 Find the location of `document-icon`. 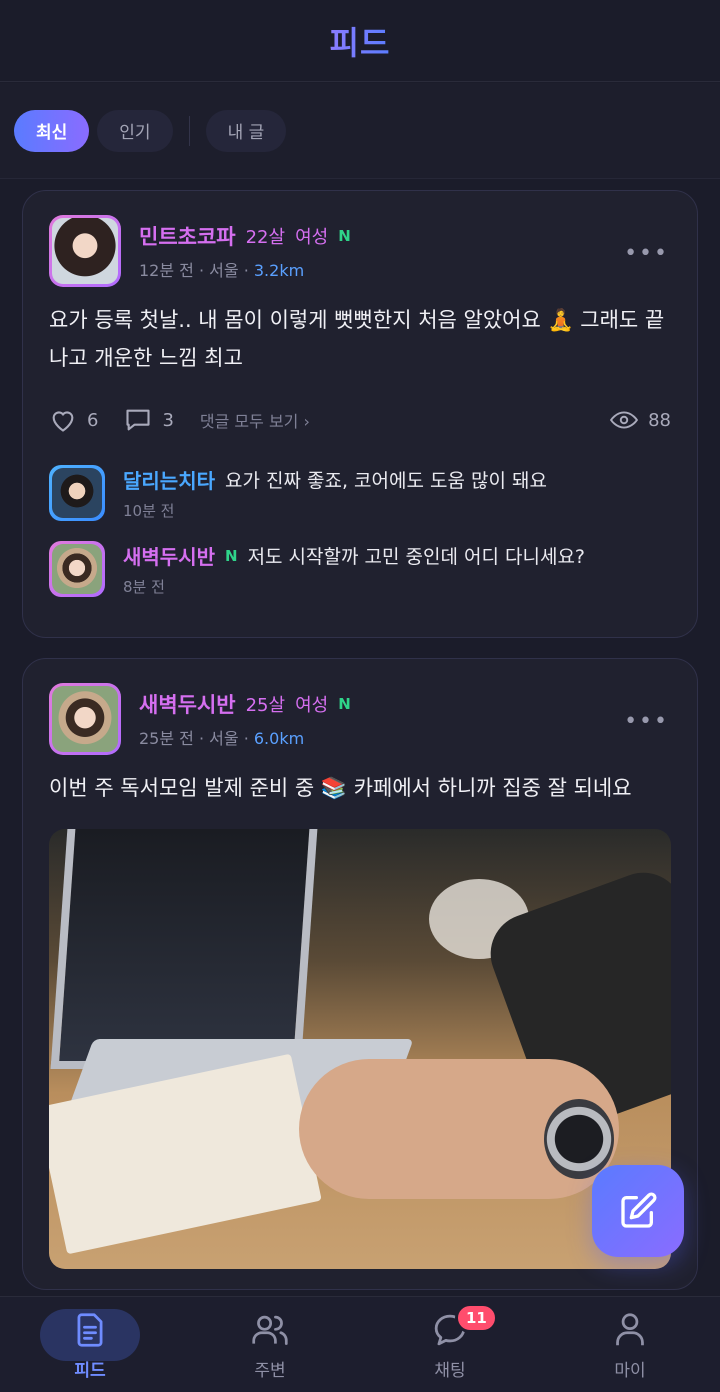

document-icon is located at coordinates (90, 1330).